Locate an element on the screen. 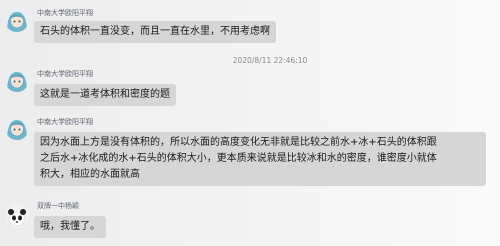 This screenshot has width=500, height=246. sender-name: 双牌一中杨颖 is located at coordinates (58, 206).